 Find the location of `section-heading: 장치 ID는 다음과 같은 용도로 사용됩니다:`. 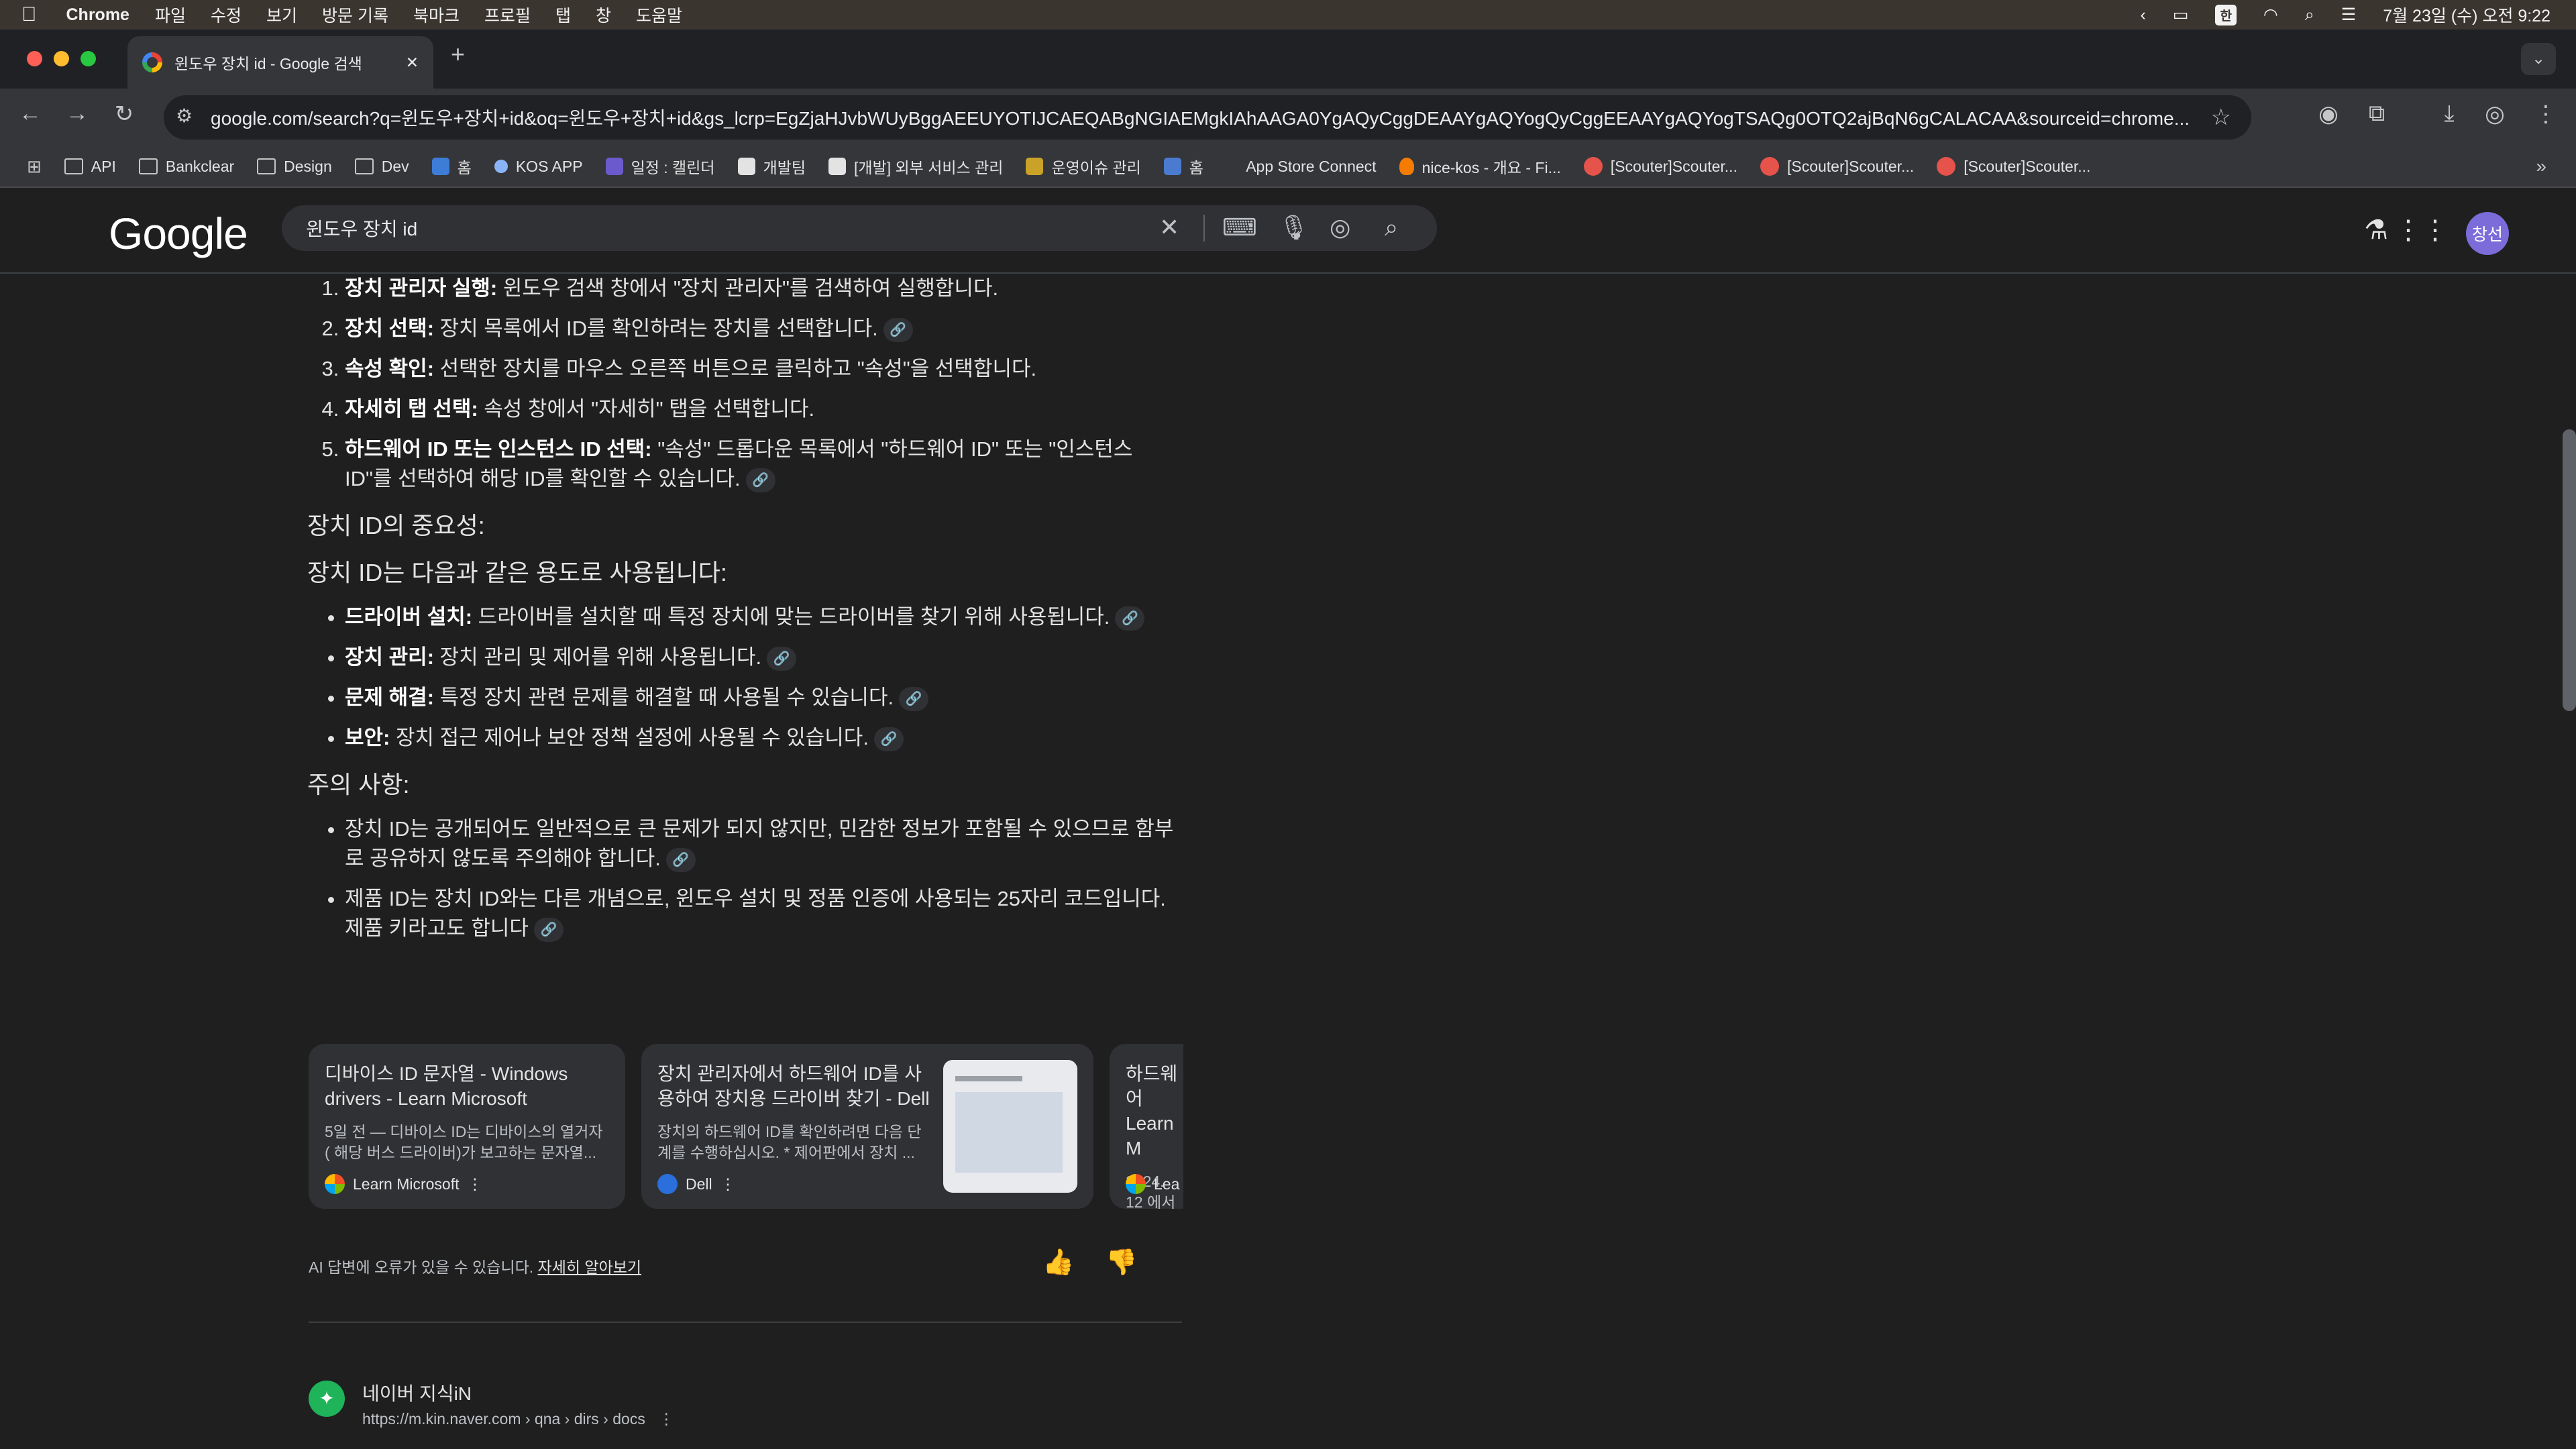

section-heading: 장치 ID는 다음과 같은 용도로 사용됩니다: is located at coordinates (517, 572).